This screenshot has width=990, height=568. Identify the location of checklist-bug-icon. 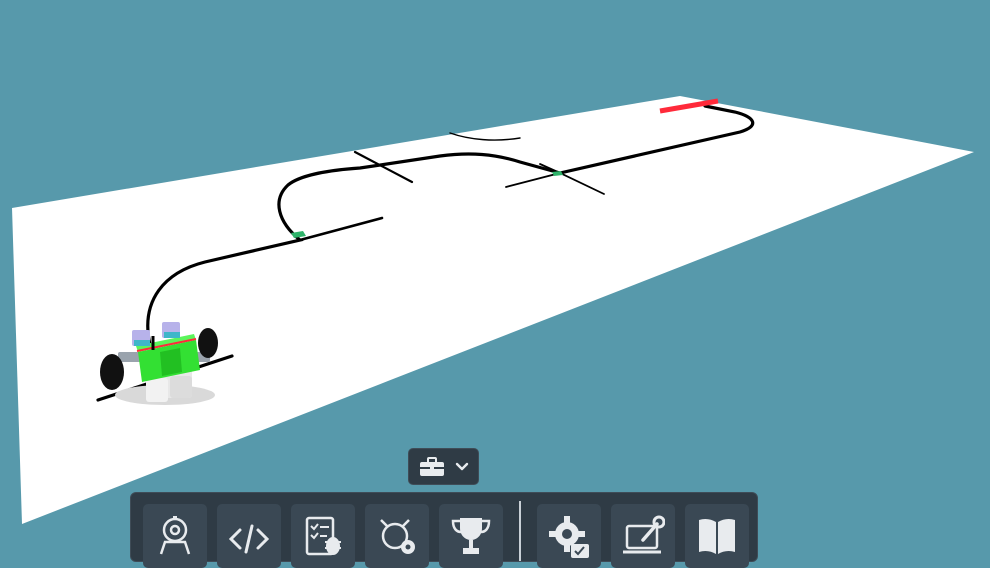
(323, 536).